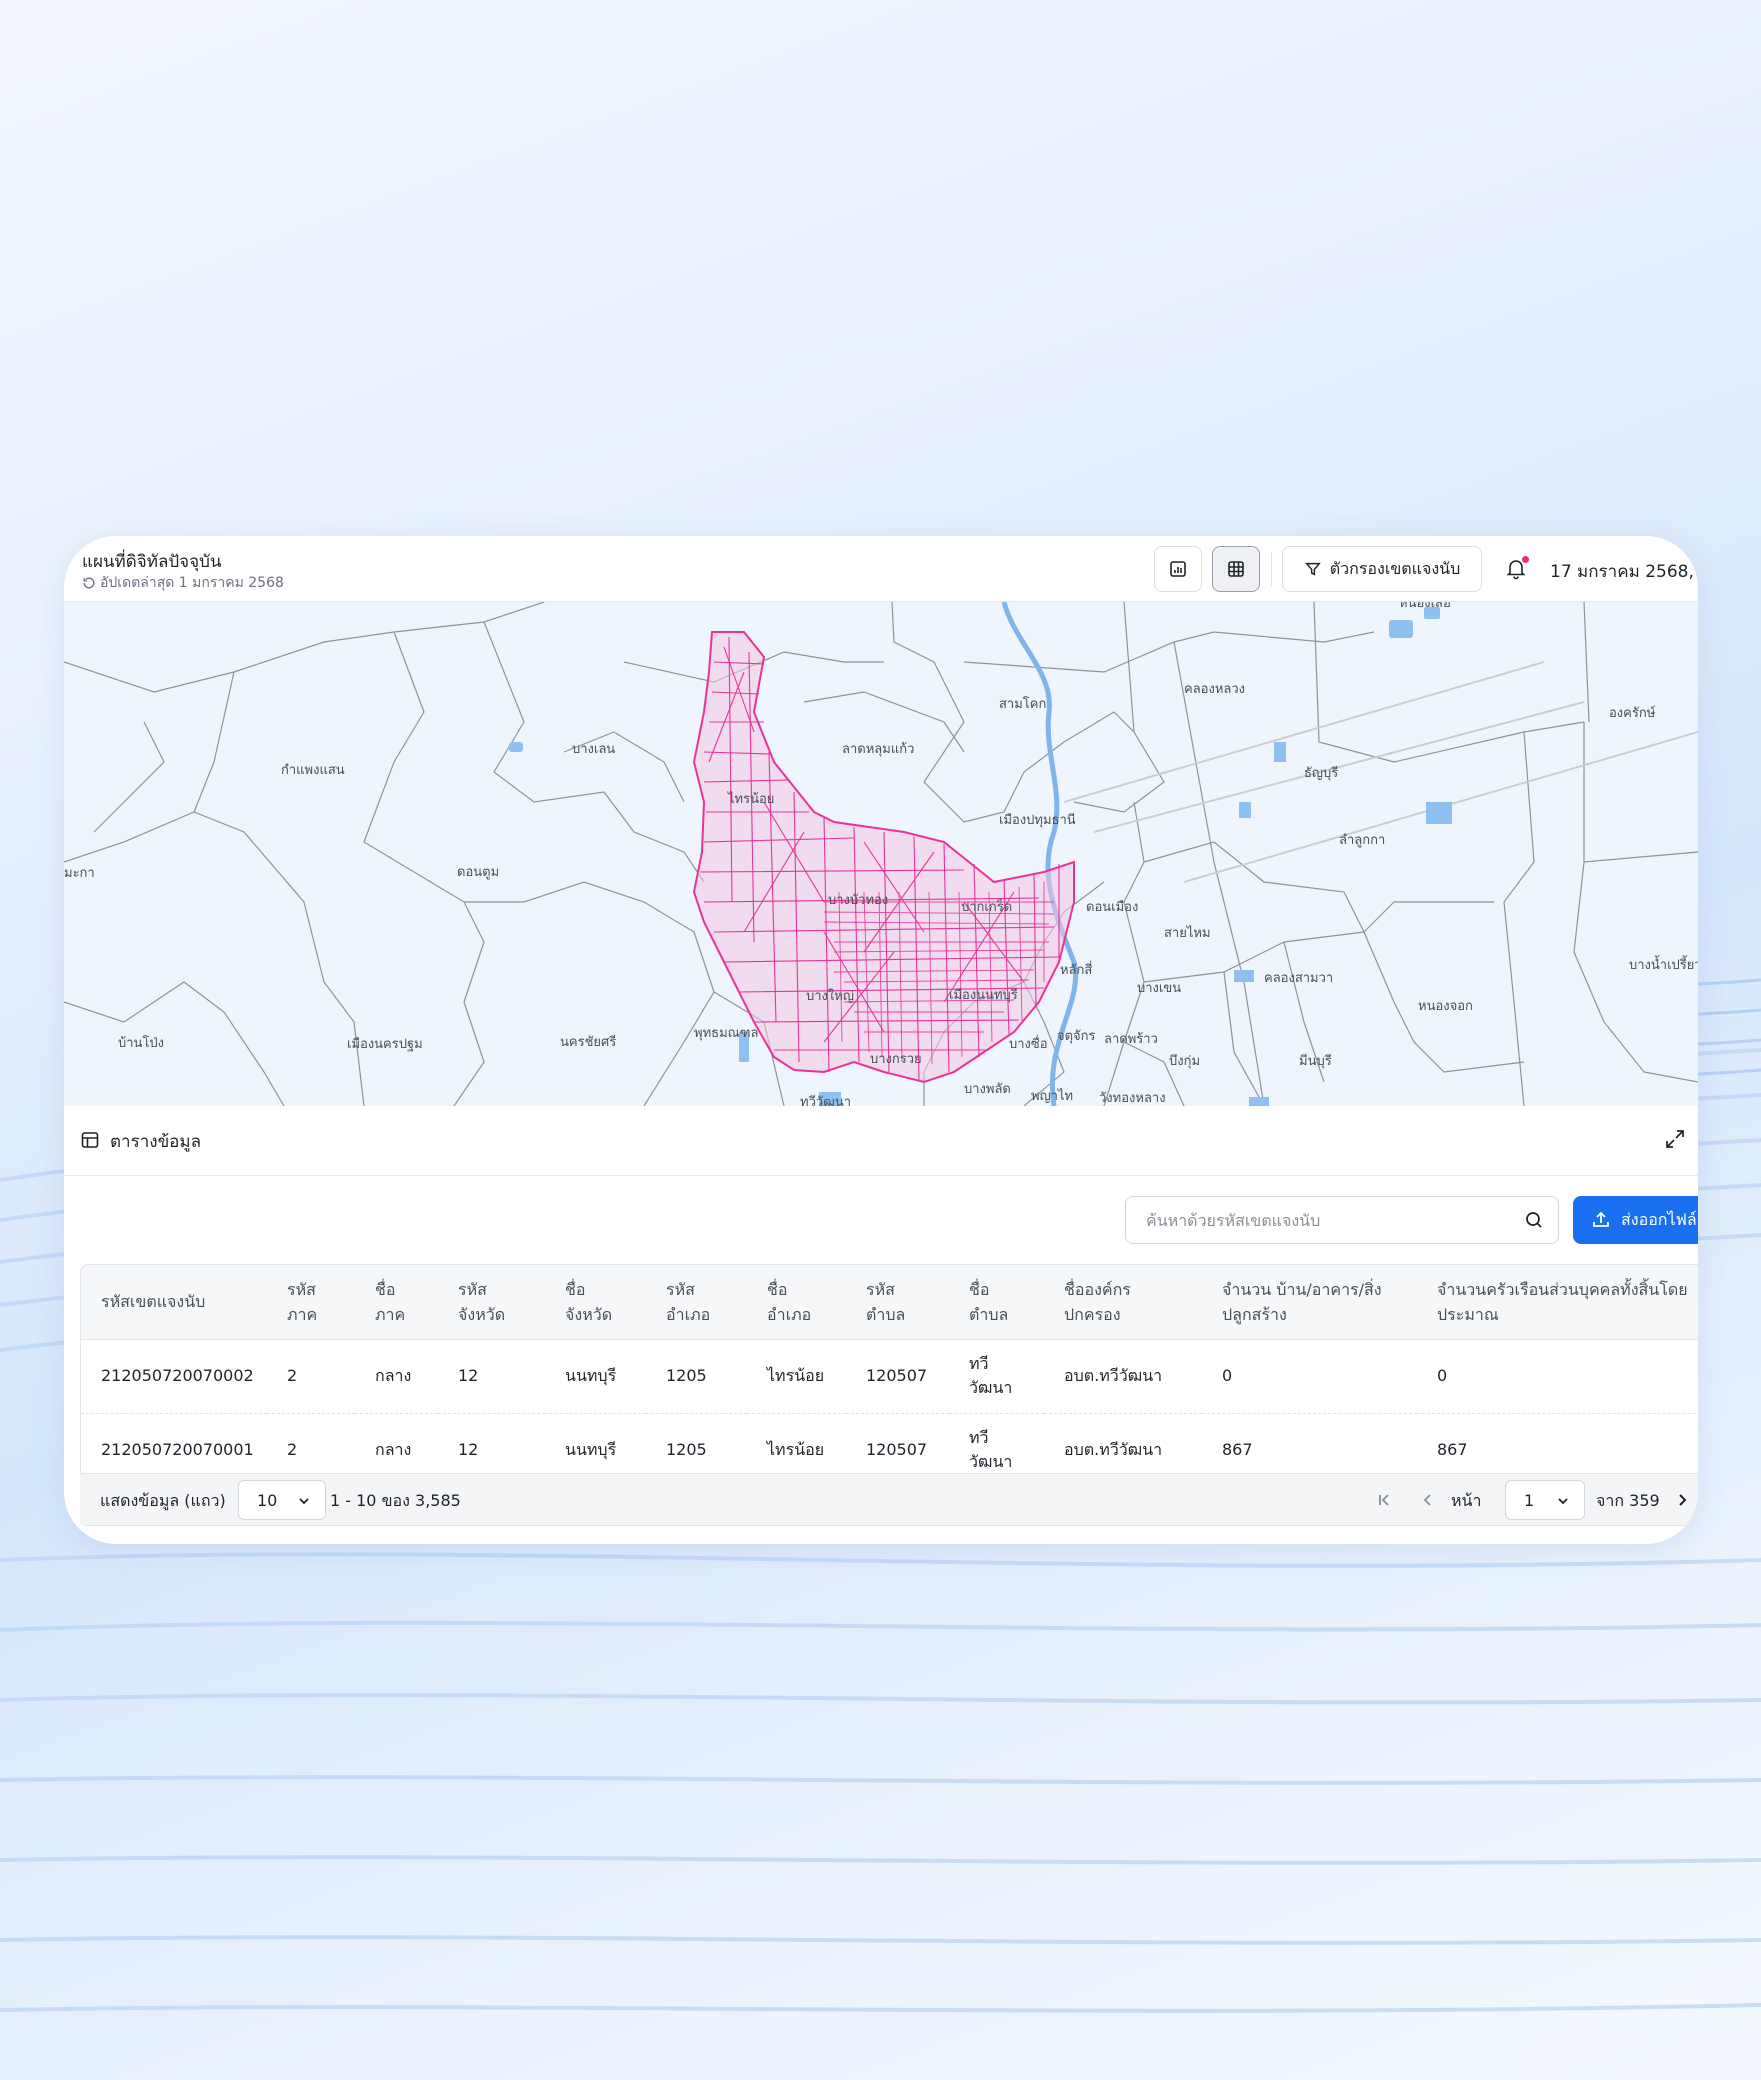 The image size is (1761, 2080). Describe the element at coordinates (696, 1376) in the screenshot. I see `table-cell: 1205` at that location.